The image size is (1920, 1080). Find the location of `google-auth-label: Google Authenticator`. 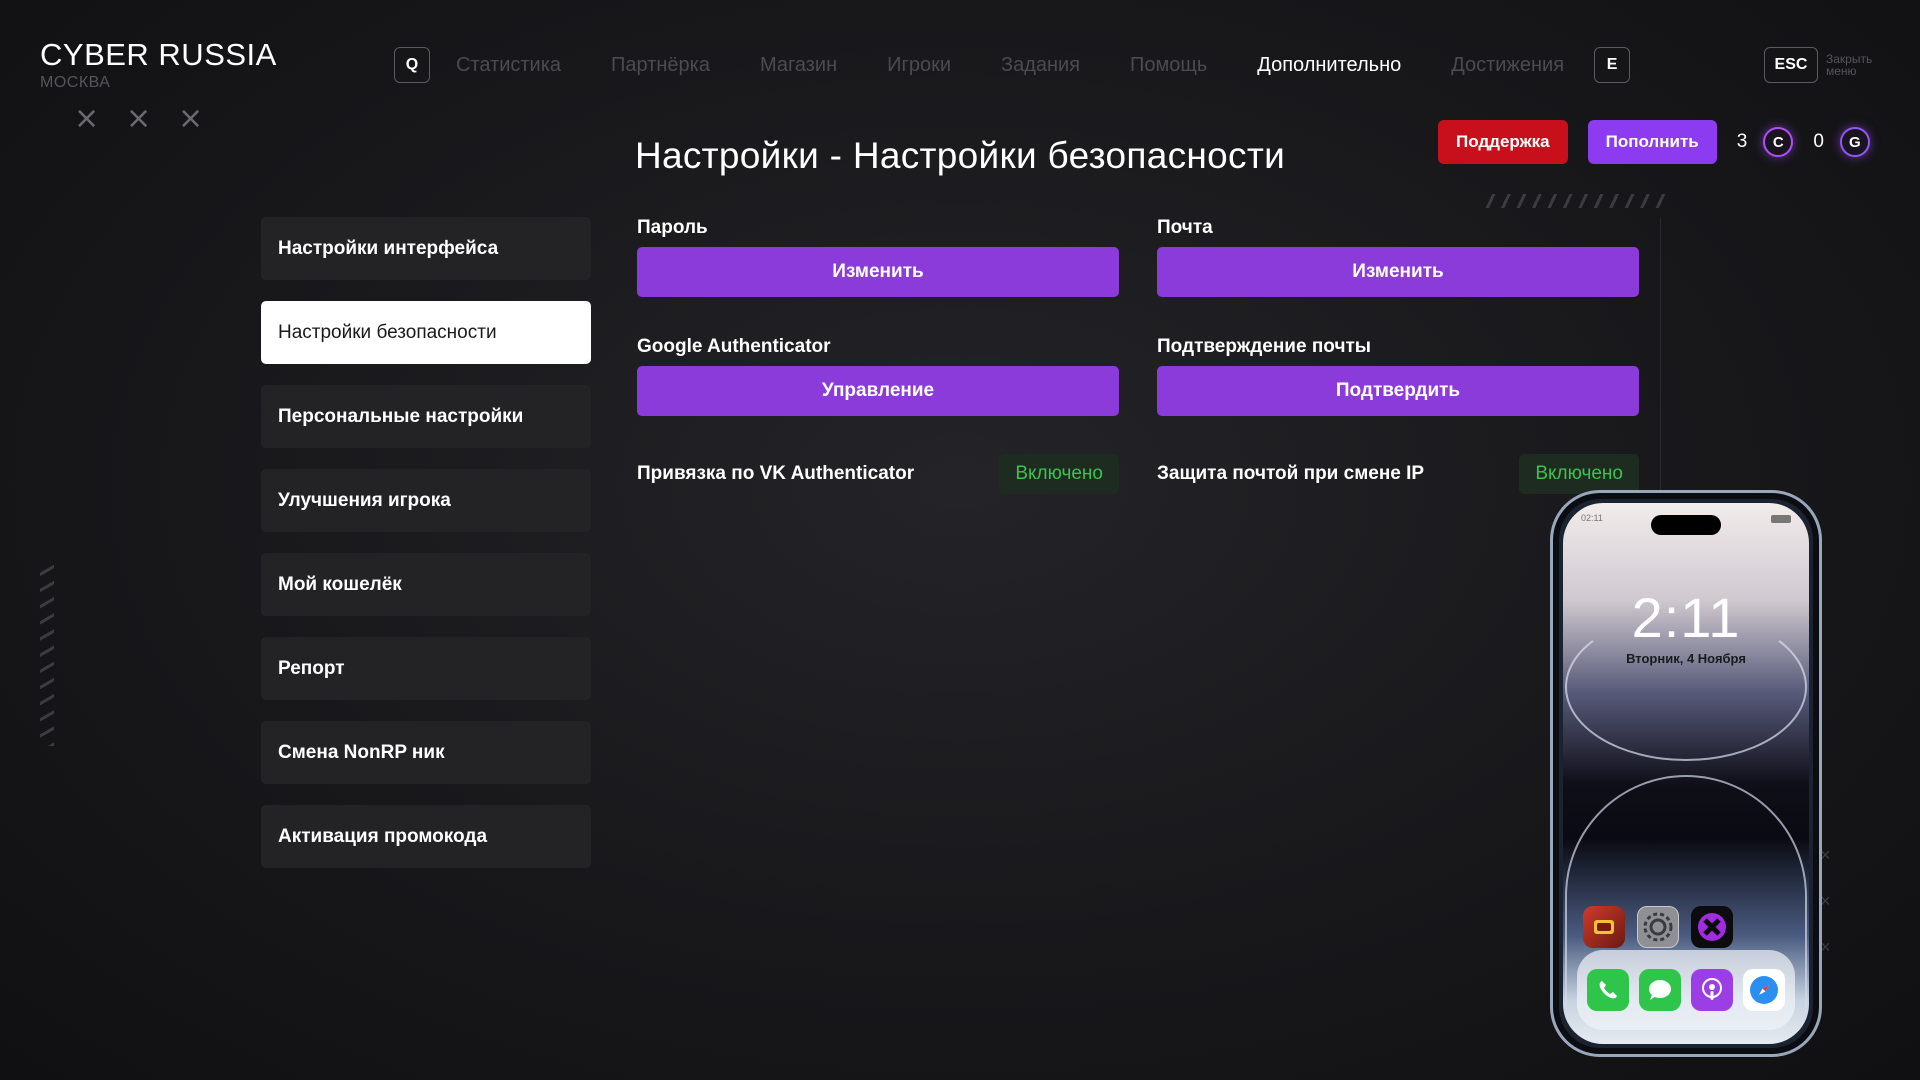

google-auth-label: Google Authenticator is located at coordinates (734, 346).